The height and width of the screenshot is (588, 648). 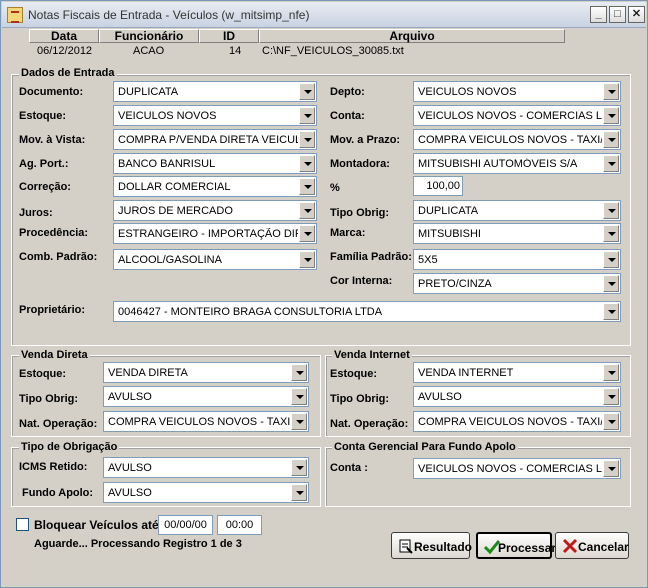 I want to click on juros-select: JUROS DE MERCADO, so click(x=215, y=210).